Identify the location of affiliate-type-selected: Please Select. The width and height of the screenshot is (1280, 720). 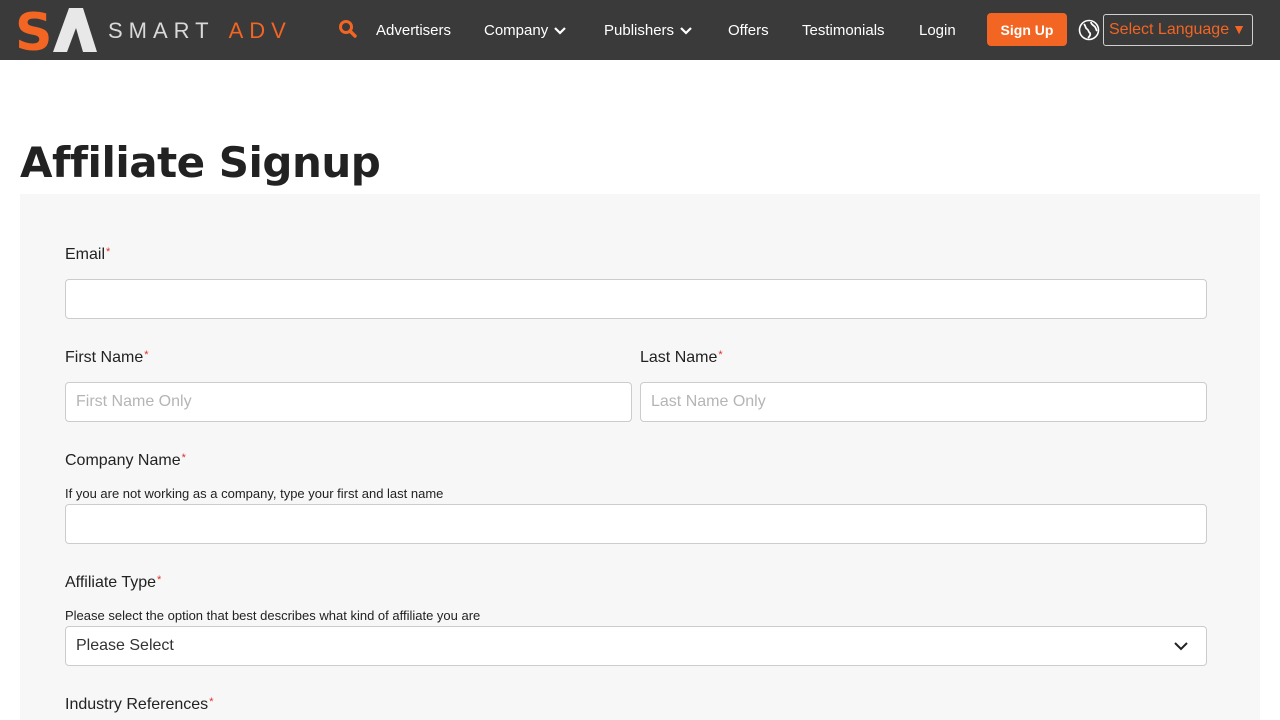
(125, 645).